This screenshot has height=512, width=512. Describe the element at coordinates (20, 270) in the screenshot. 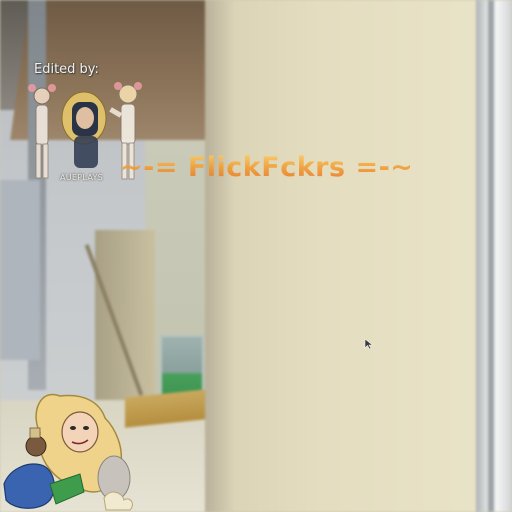

I see `left-door-panel` at that location.